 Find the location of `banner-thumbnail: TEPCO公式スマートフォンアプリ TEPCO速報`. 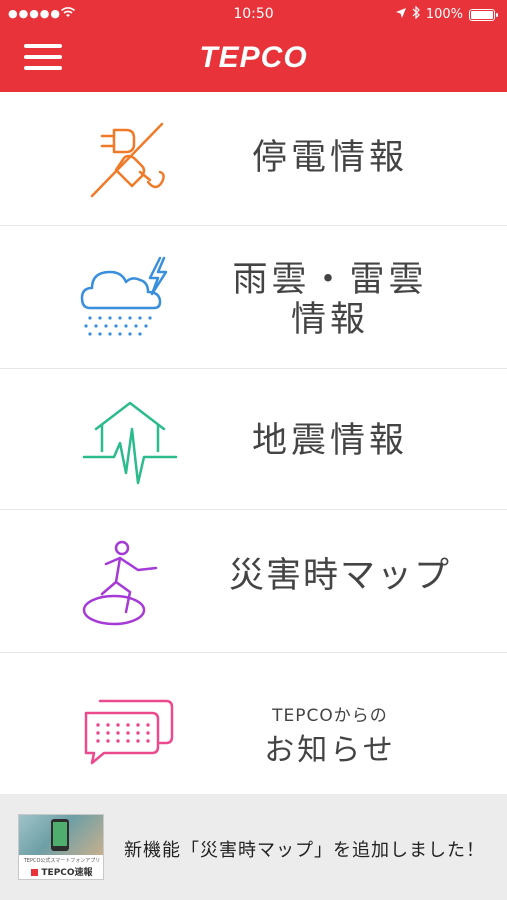

banner-thumbnail: TEPCO公式スマートフォンアプリ TEPCO速報 is located at coordinates (61, 847).